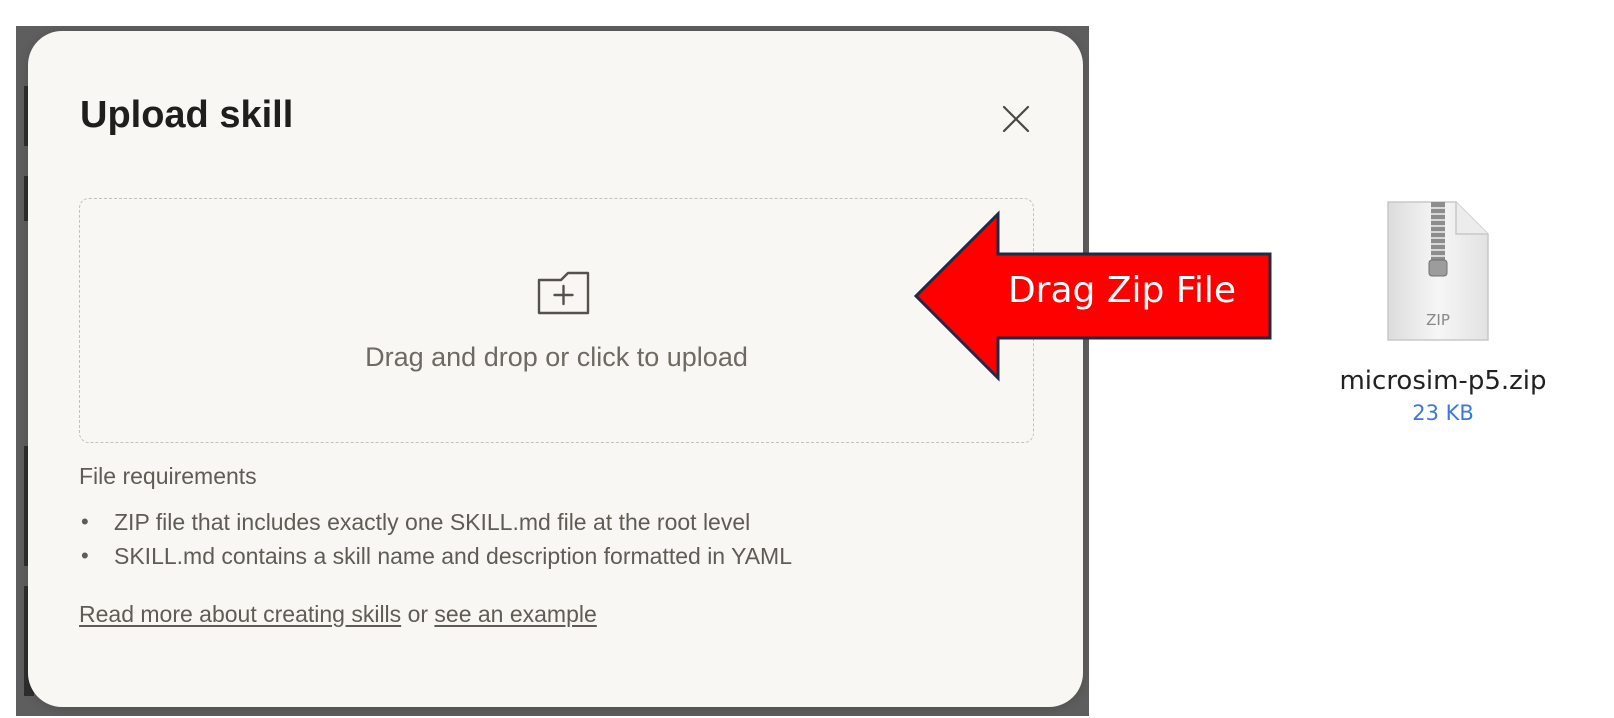 This screenshot has width=1614, height=718. Describe the element at coordinates (1443, 413) in the screenshot. I see `file-size: 23 KB` at that location.